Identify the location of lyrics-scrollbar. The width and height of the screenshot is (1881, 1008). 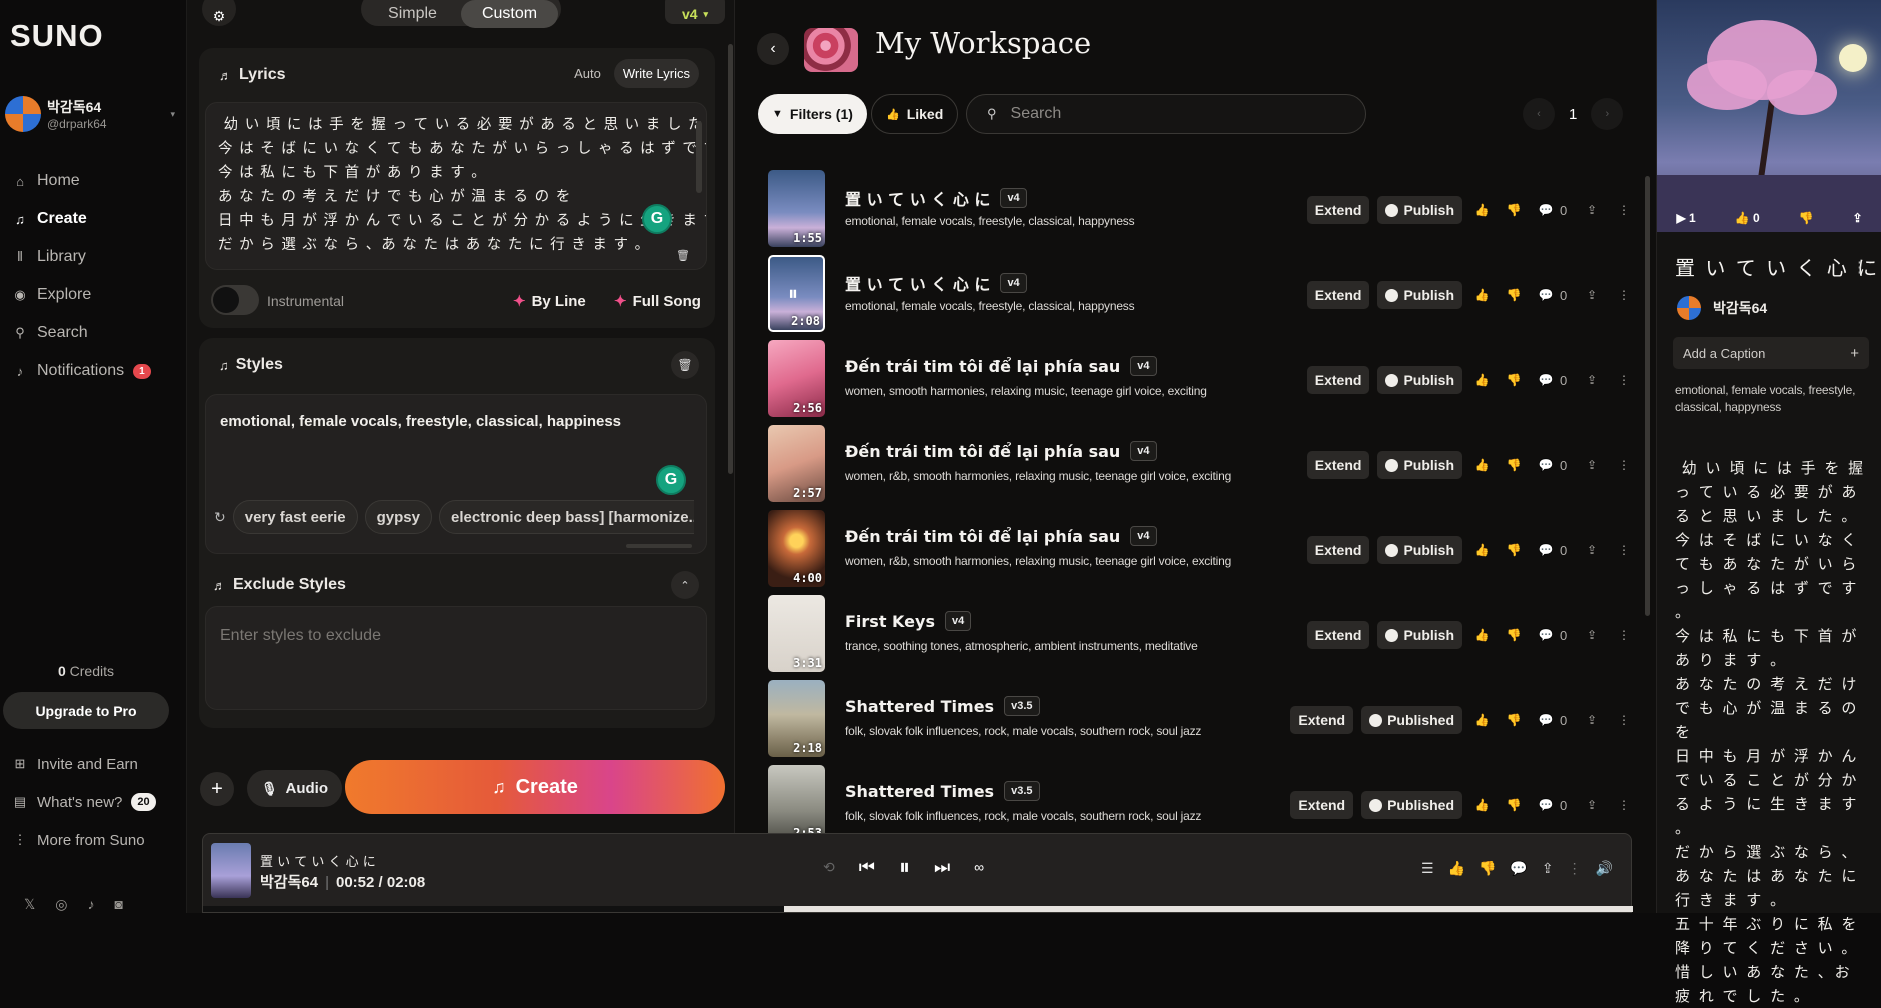
(699, 157).